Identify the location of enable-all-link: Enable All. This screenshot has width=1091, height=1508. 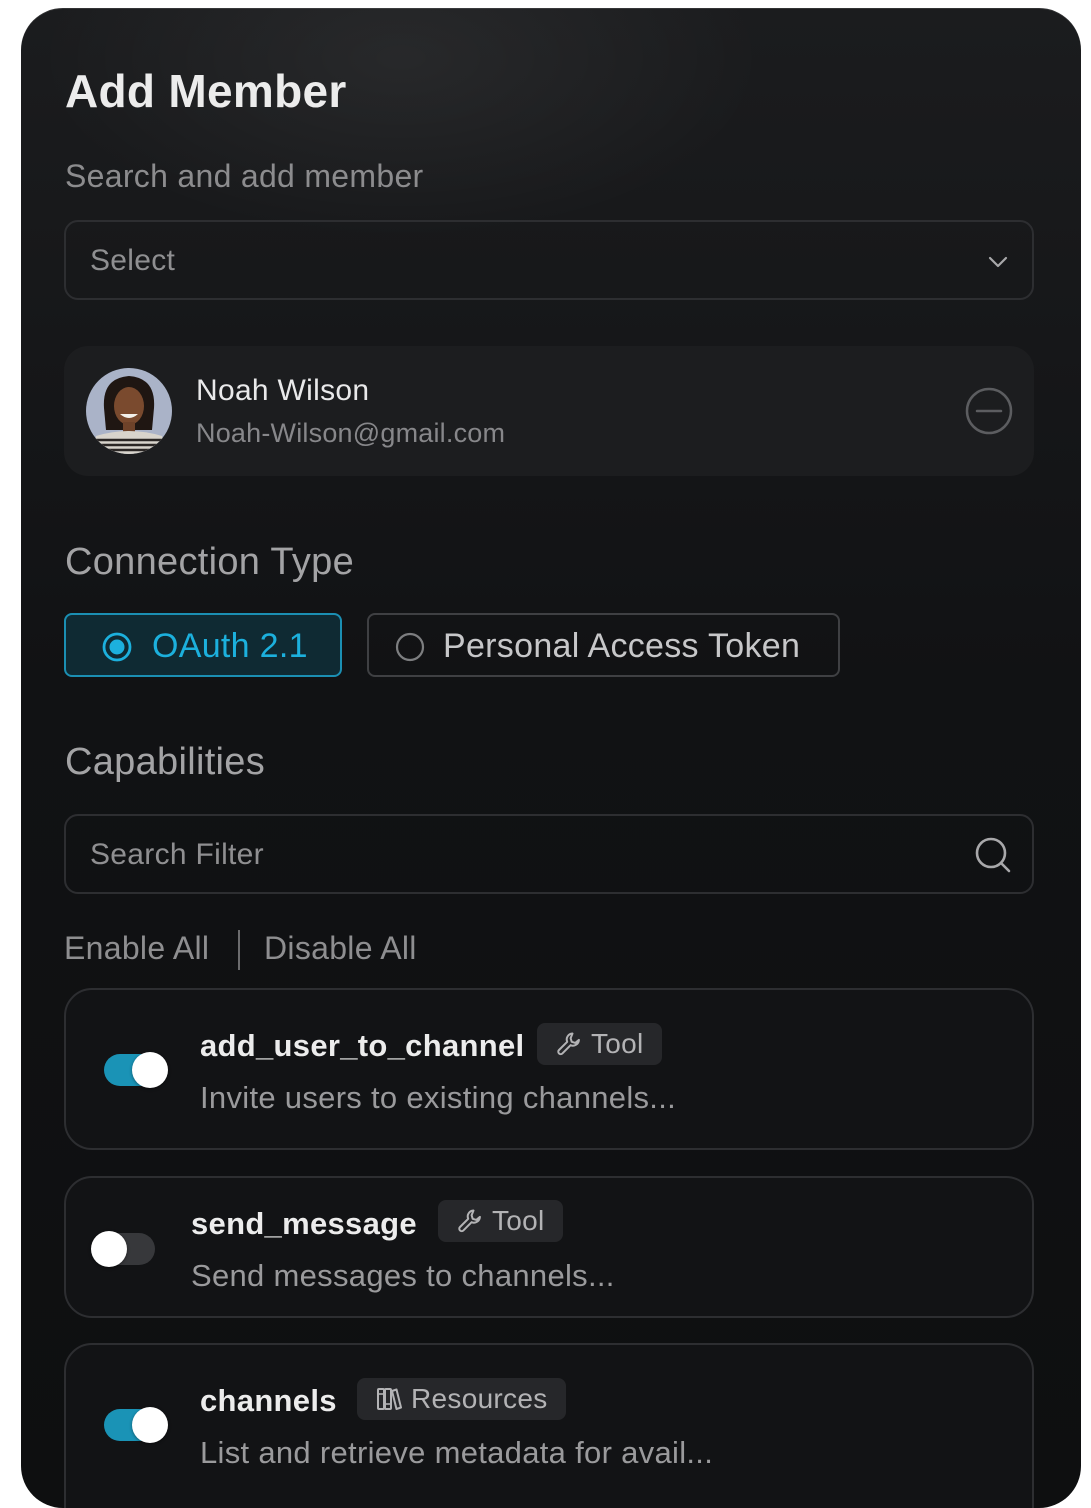
(136, 948).